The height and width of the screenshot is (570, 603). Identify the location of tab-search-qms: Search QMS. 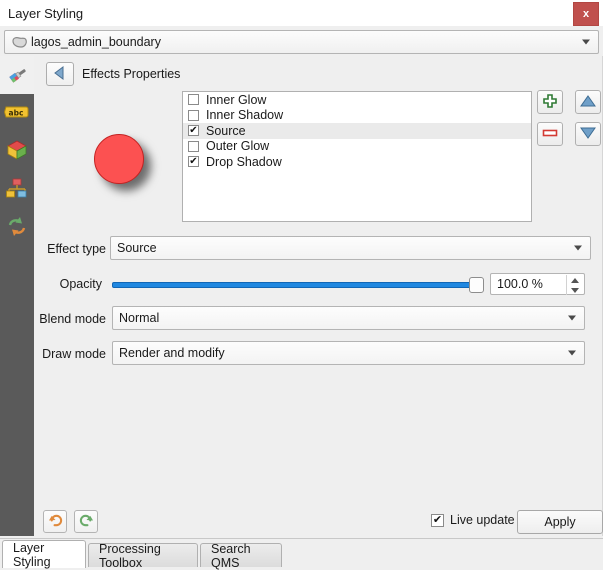
(241, 555).